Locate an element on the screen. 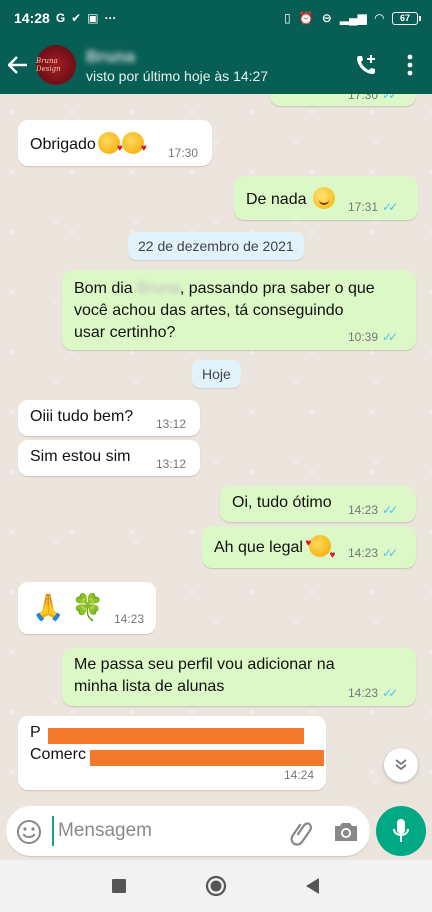  message-bubble-incoming: P Comerc 14:24 is located at coordinates (172, 753).